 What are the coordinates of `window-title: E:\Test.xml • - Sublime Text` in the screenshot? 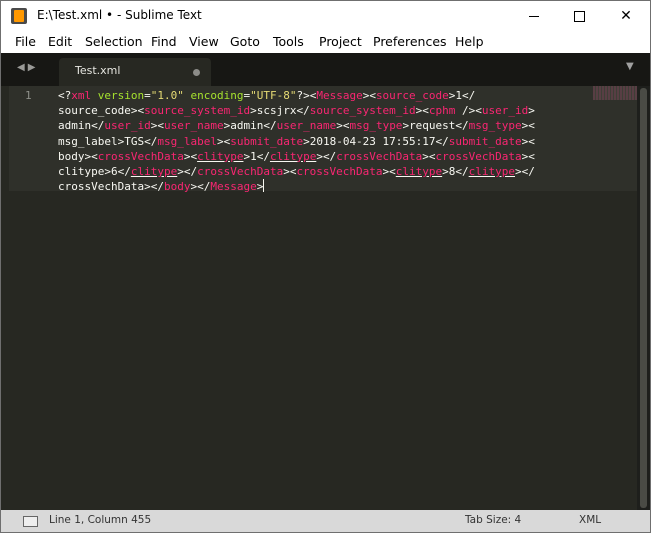 It's located at (119, 15).